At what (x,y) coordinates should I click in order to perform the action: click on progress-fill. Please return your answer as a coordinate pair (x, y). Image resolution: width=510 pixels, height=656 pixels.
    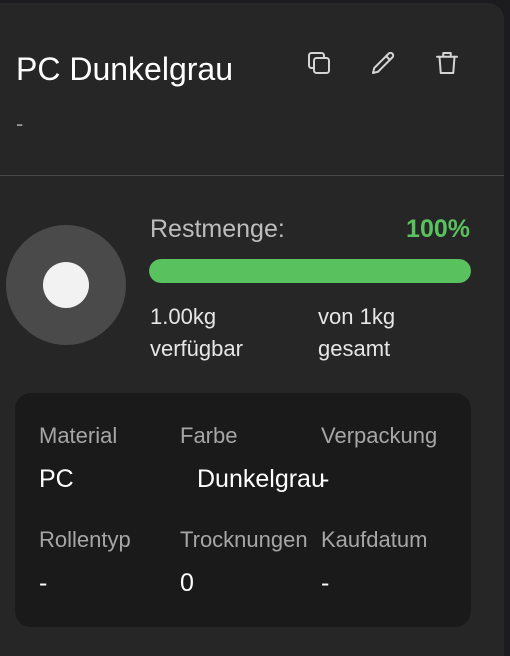
    Looking at the image, I should click on (310, 271).